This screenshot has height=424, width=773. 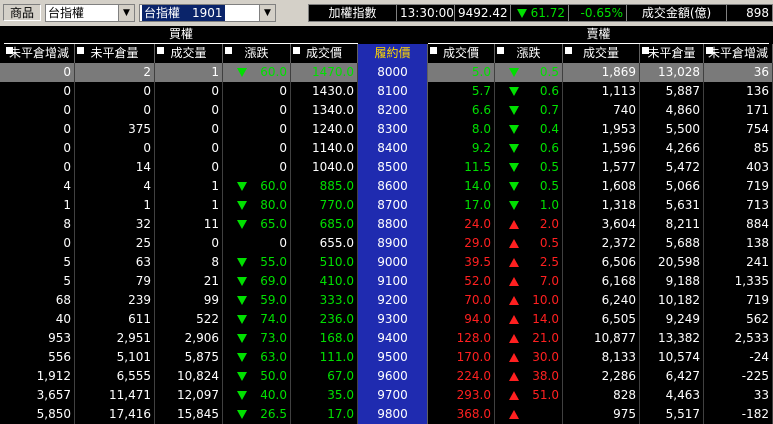 I want to click on table-row: 5 63 8 55.0 510.0 9000 39.5 2.5 6,506 20,598 241, so click(x=386, y=262).